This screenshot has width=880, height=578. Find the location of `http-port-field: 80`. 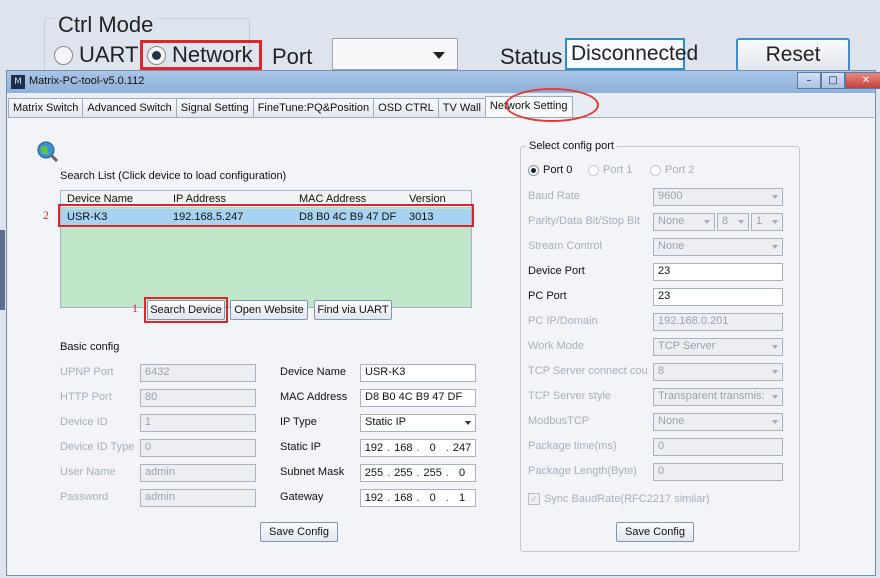

http-port-field: 80 is located at coordinates (198, 398).